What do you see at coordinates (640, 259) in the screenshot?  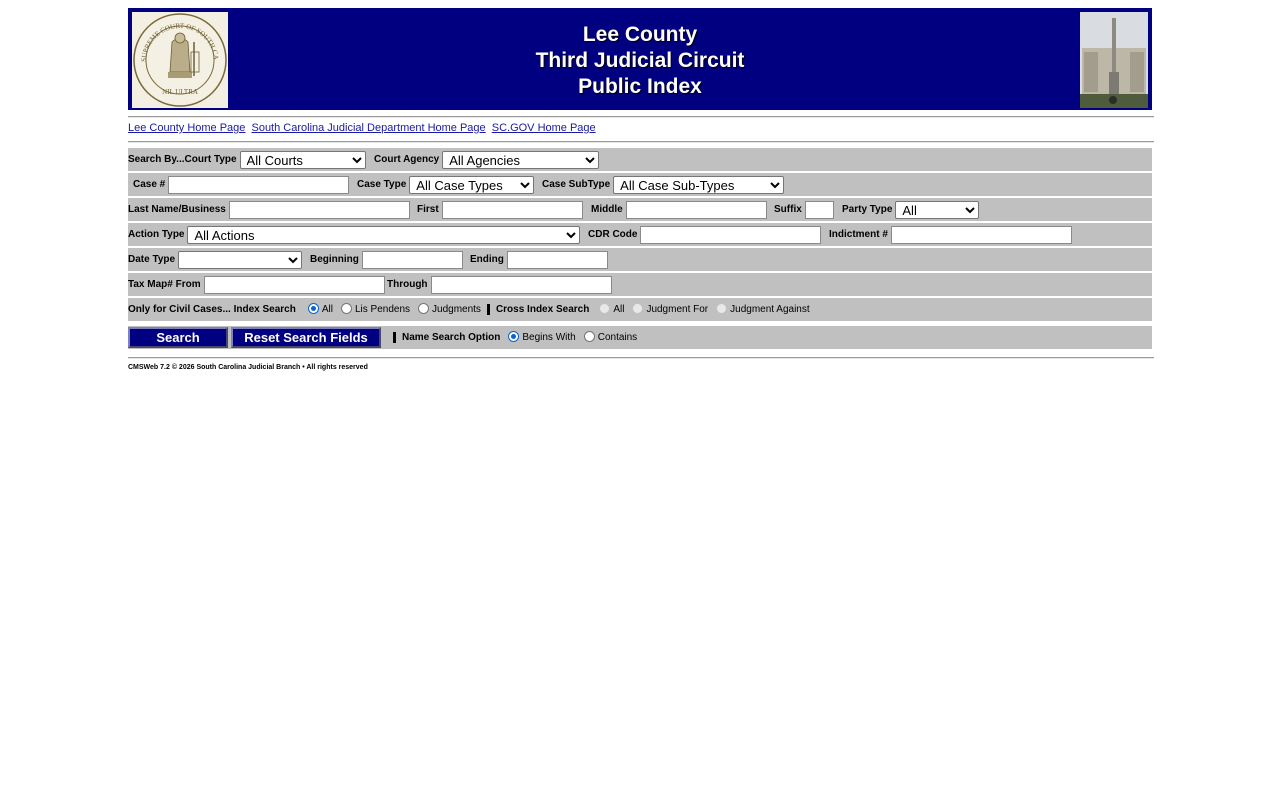 I see `search-row-date: Date Type Beginning Ending` at bounding box center [640, 259].